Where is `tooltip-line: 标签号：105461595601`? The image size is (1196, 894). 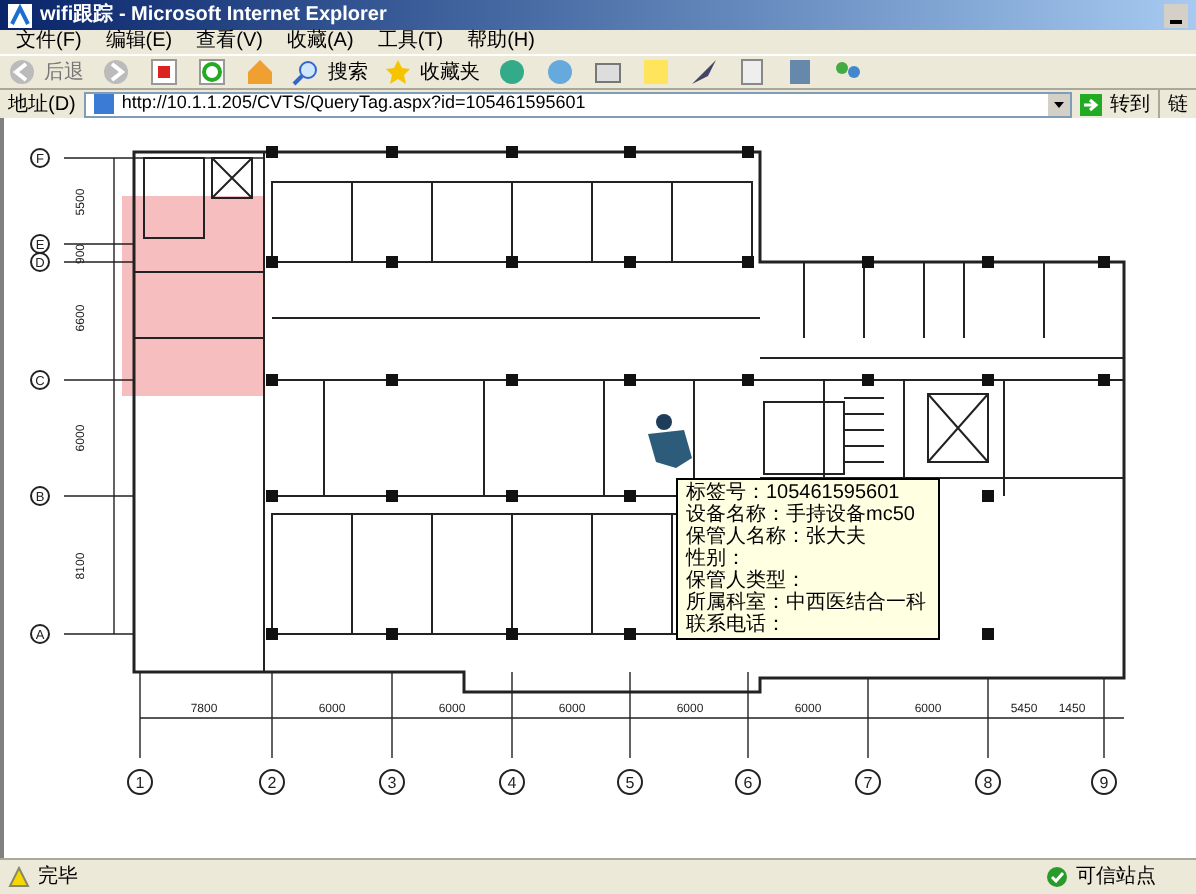
tooltip-line: 标签号：105461595601 is located at coordinates (794, 493).